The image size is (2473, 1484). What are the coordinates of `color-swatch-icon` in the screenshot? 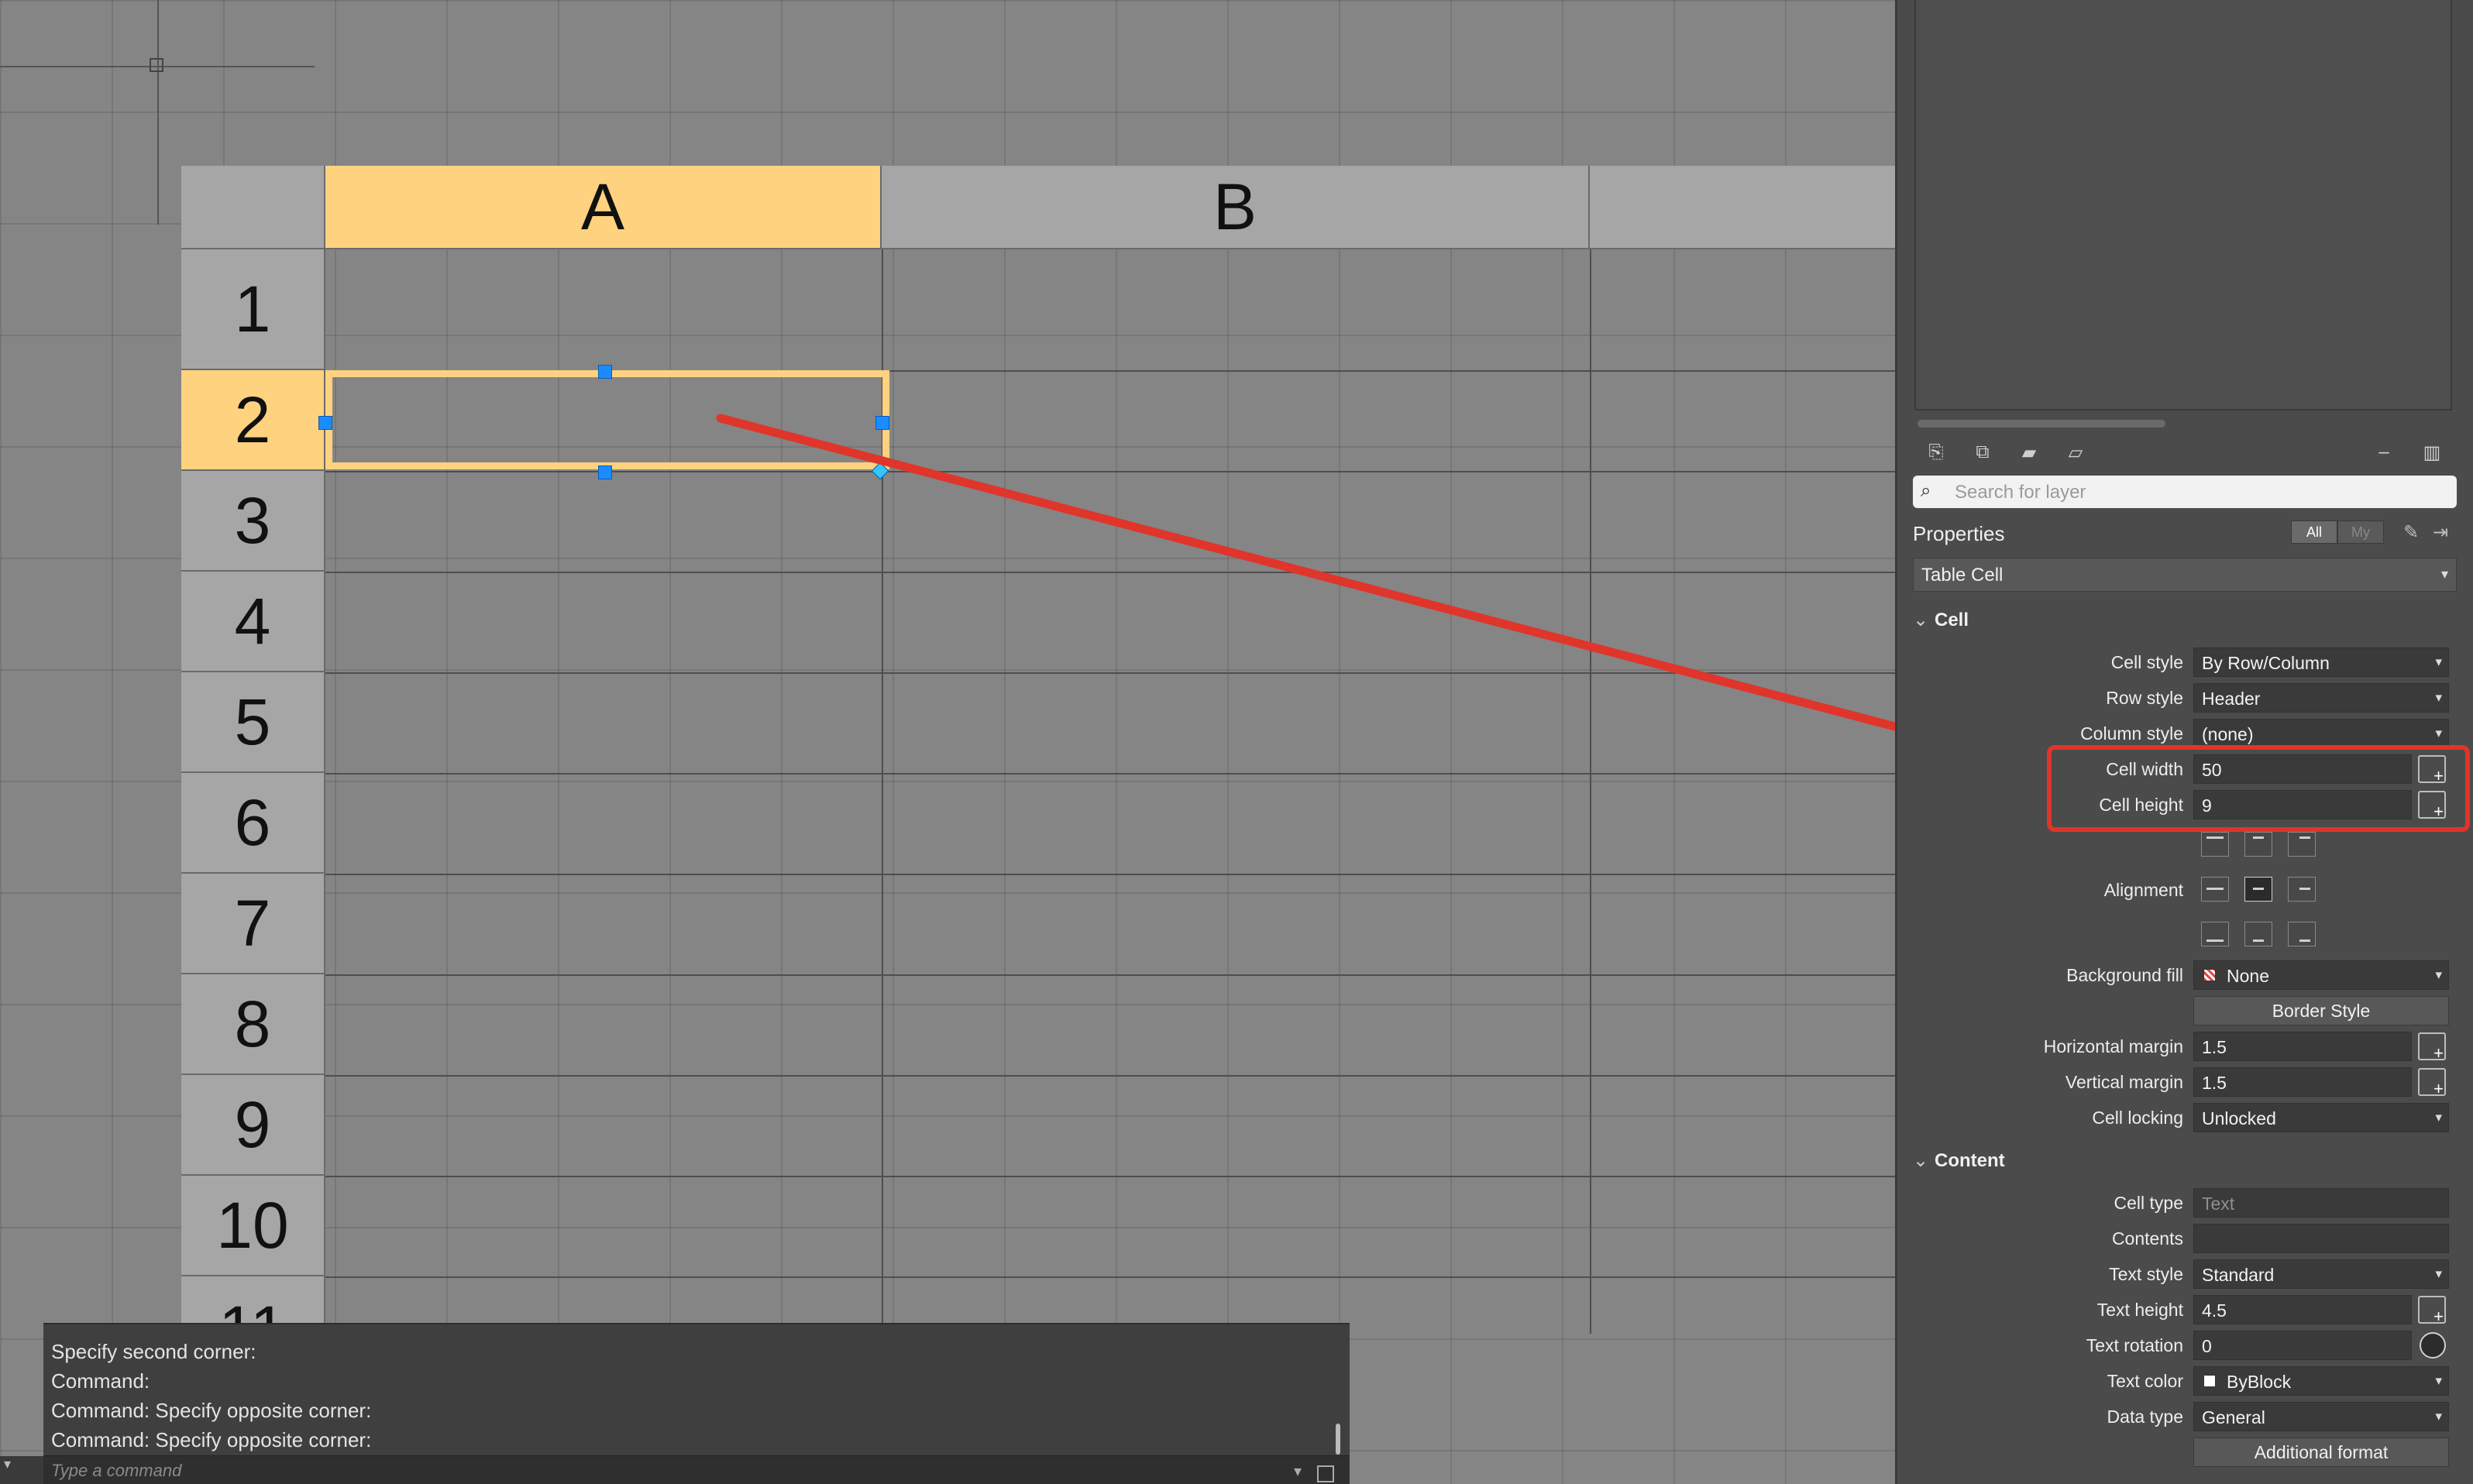 It's located at (2210, 1381).